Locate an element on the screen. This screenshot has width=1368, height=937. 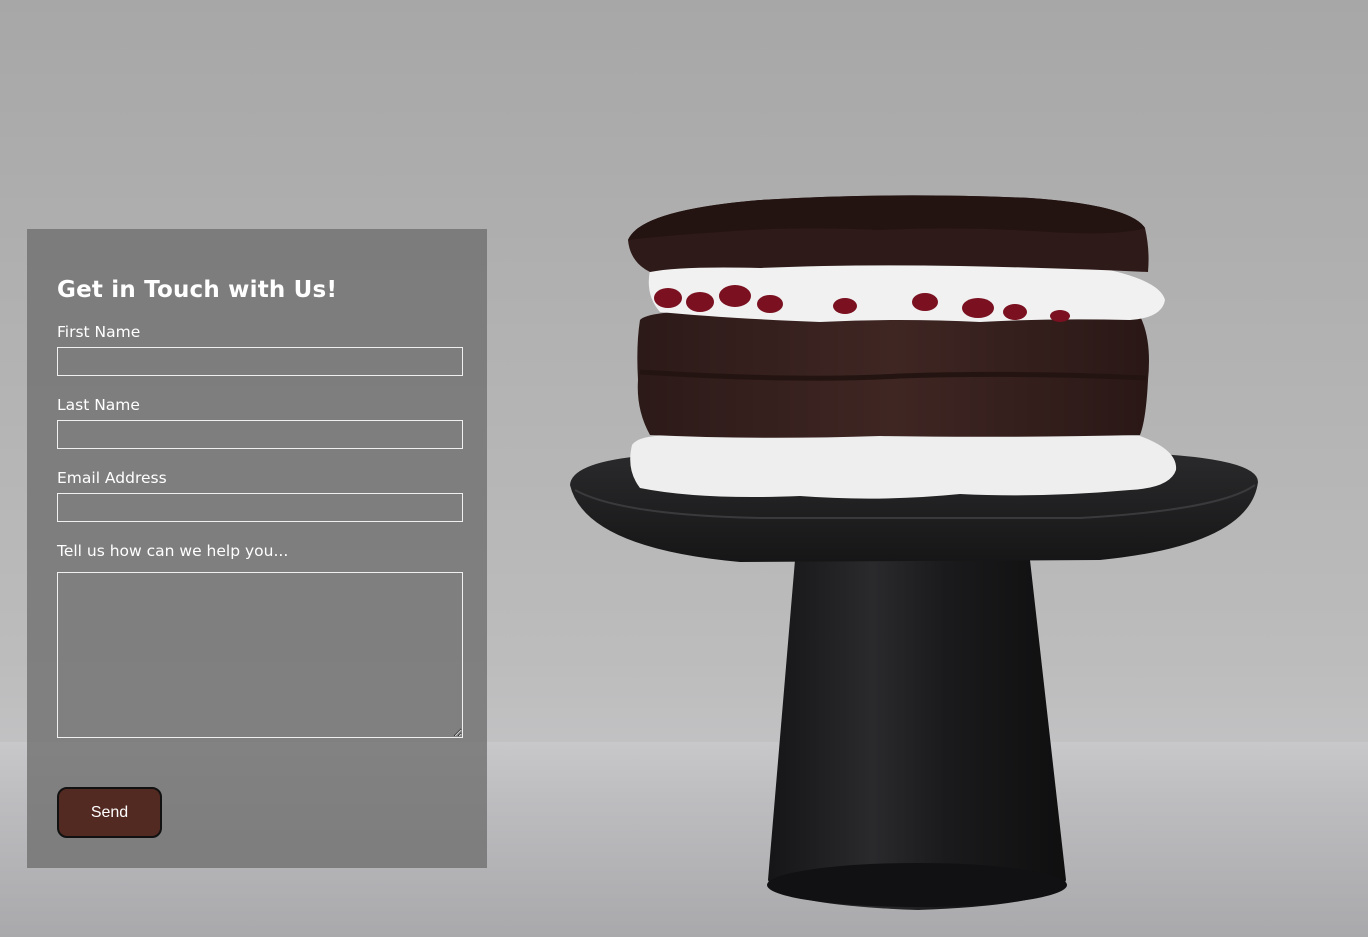
last-name-input is located at coordinates (260, 434).